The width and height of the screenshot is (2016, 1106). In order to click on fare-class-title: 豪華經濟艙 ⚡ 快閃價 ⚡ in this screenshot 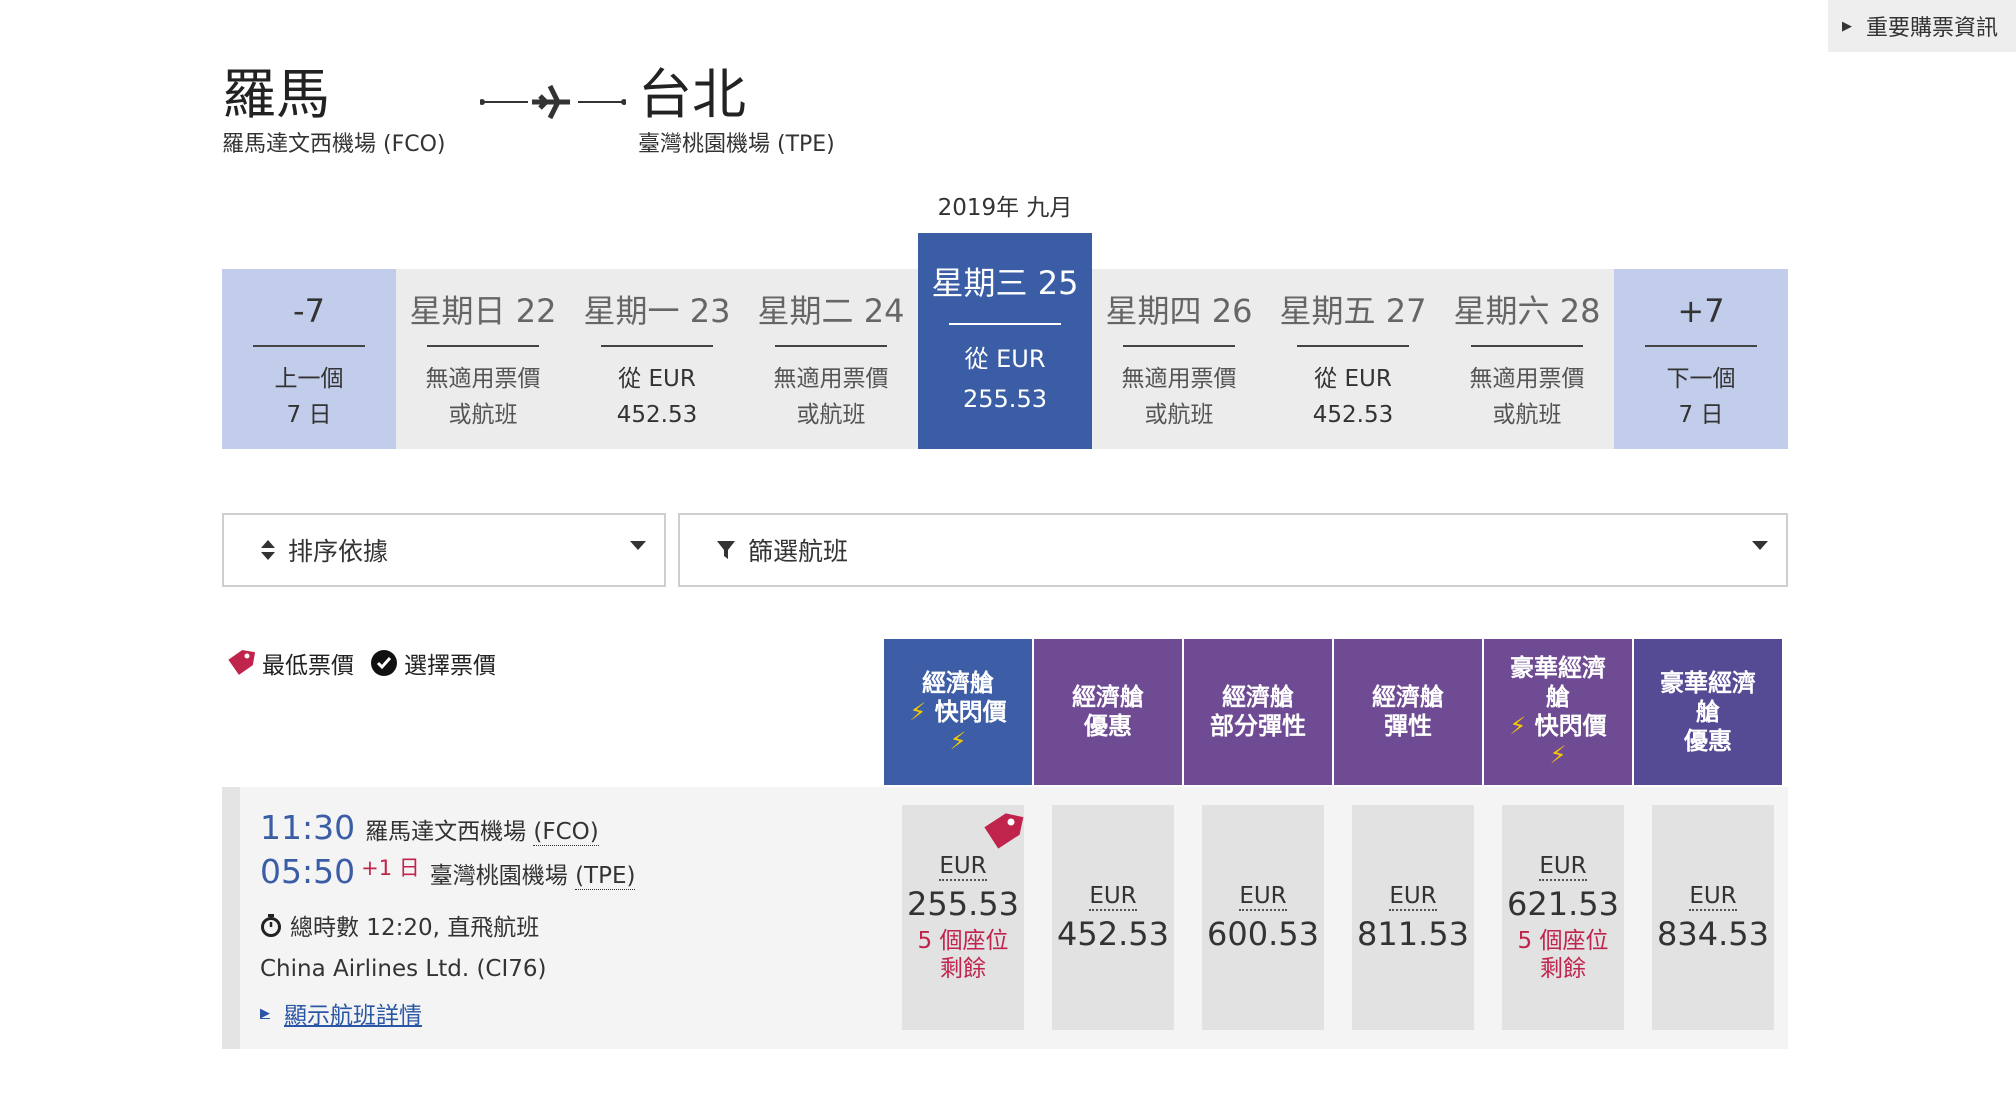, I will do `click(1557, 712)`.